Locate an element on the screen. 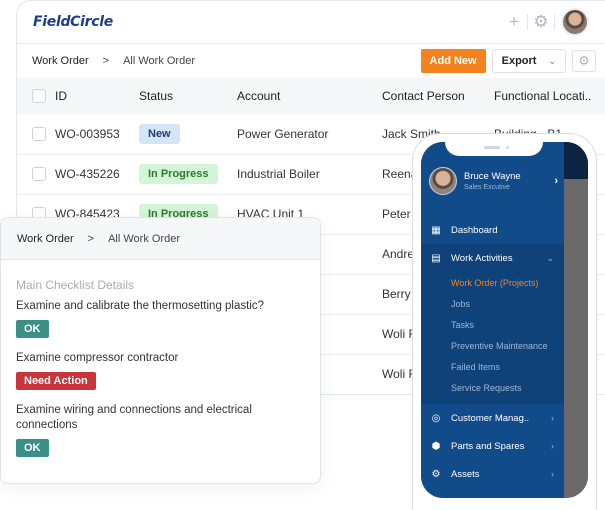 This screenshot has height=510, width=605. menu-icon: ▤ is located at coordinates (436, 258).